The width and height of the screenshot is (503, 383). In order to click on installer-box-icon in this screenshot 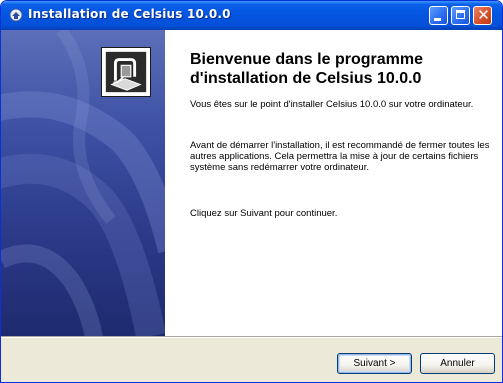, I will do `click(126, 72)`.